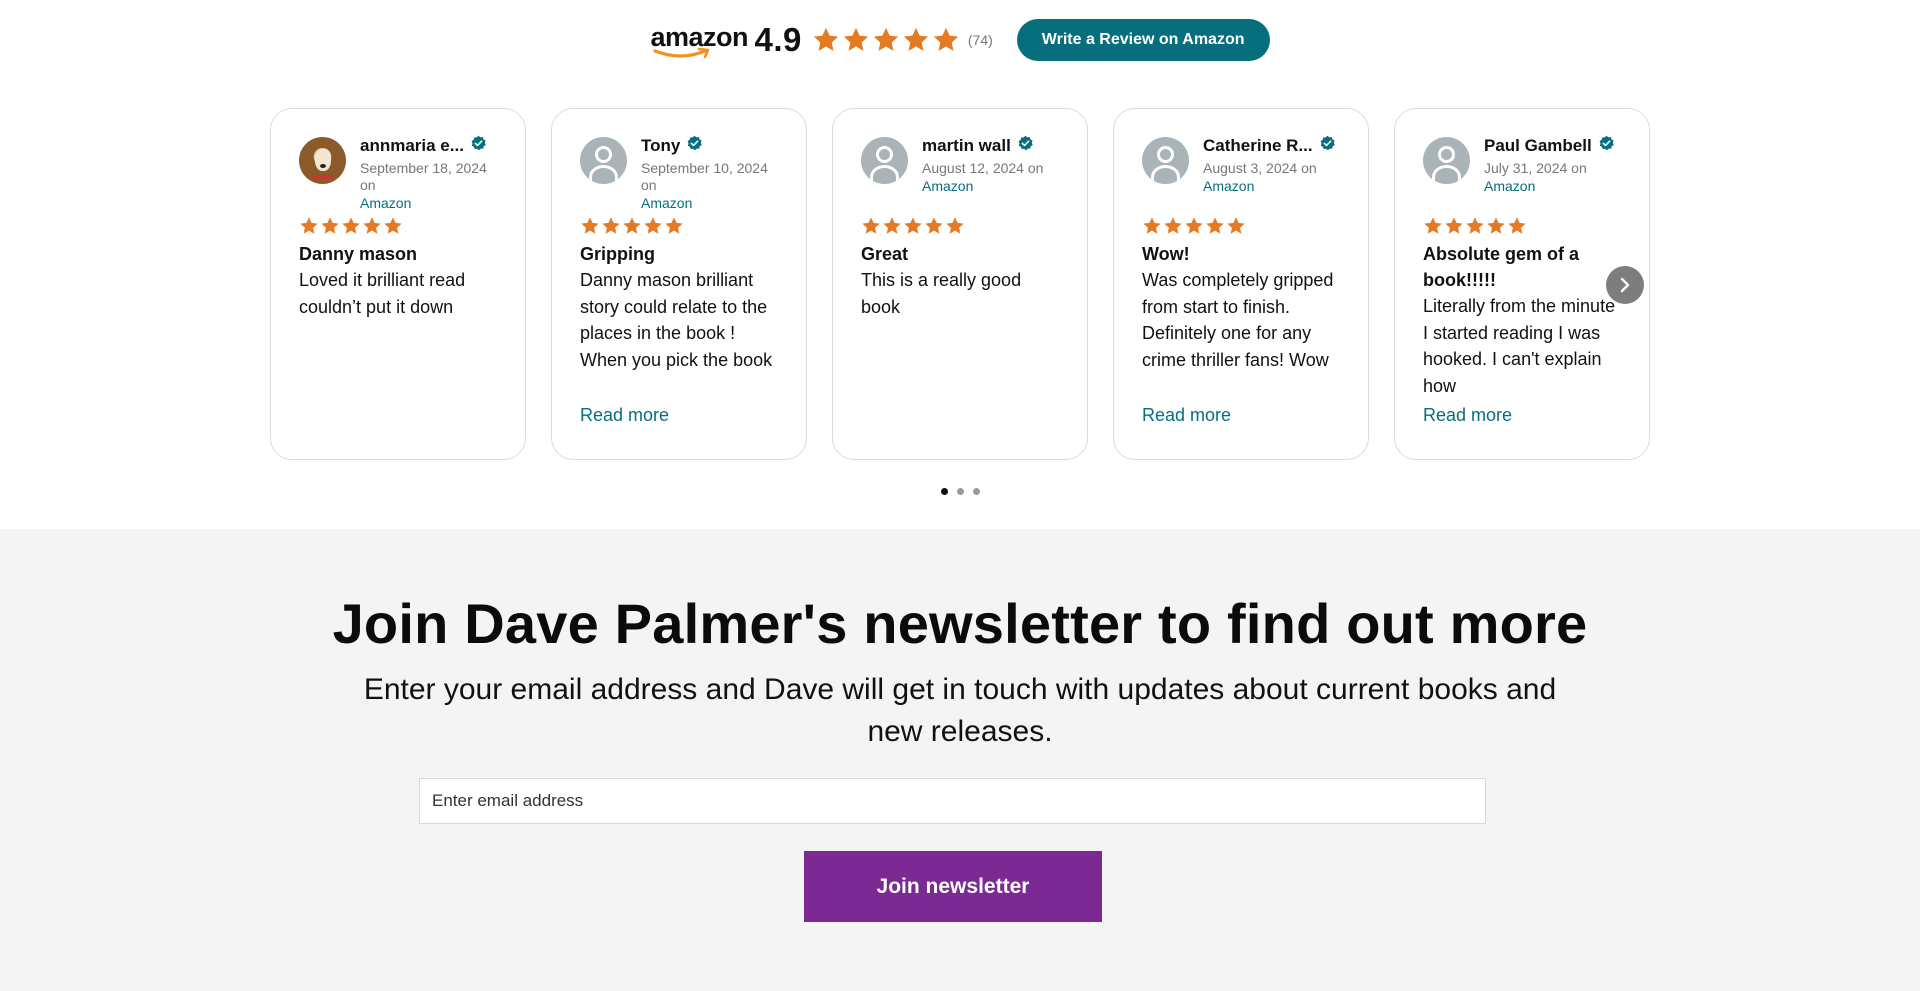 This screenshot has height=991, width=1920. I want to click on amazon-smile-icon, so click(680, 53).